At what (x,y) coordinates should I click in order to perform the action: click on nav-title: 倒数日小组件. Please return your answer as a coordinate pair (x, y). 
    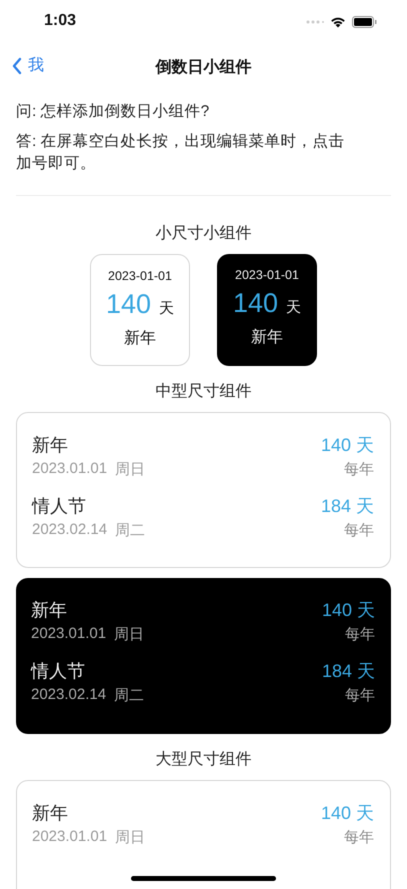
    Looking at the image, I should click on (204, 68).